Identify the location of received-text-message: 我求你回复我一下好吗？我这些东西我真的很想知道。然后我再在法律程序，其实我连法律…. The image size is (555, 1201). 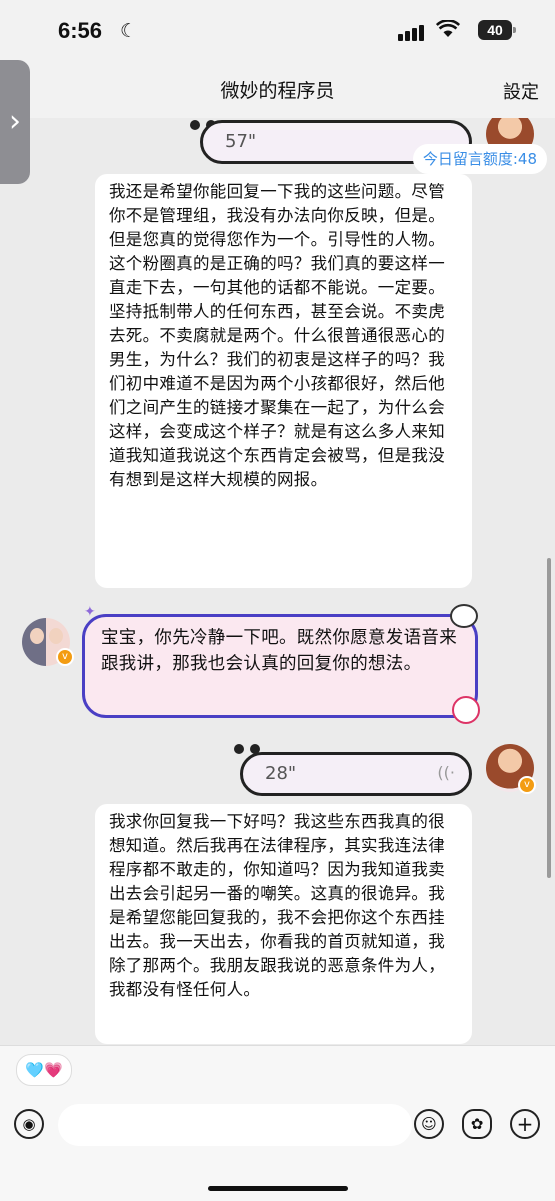
(283, 924).